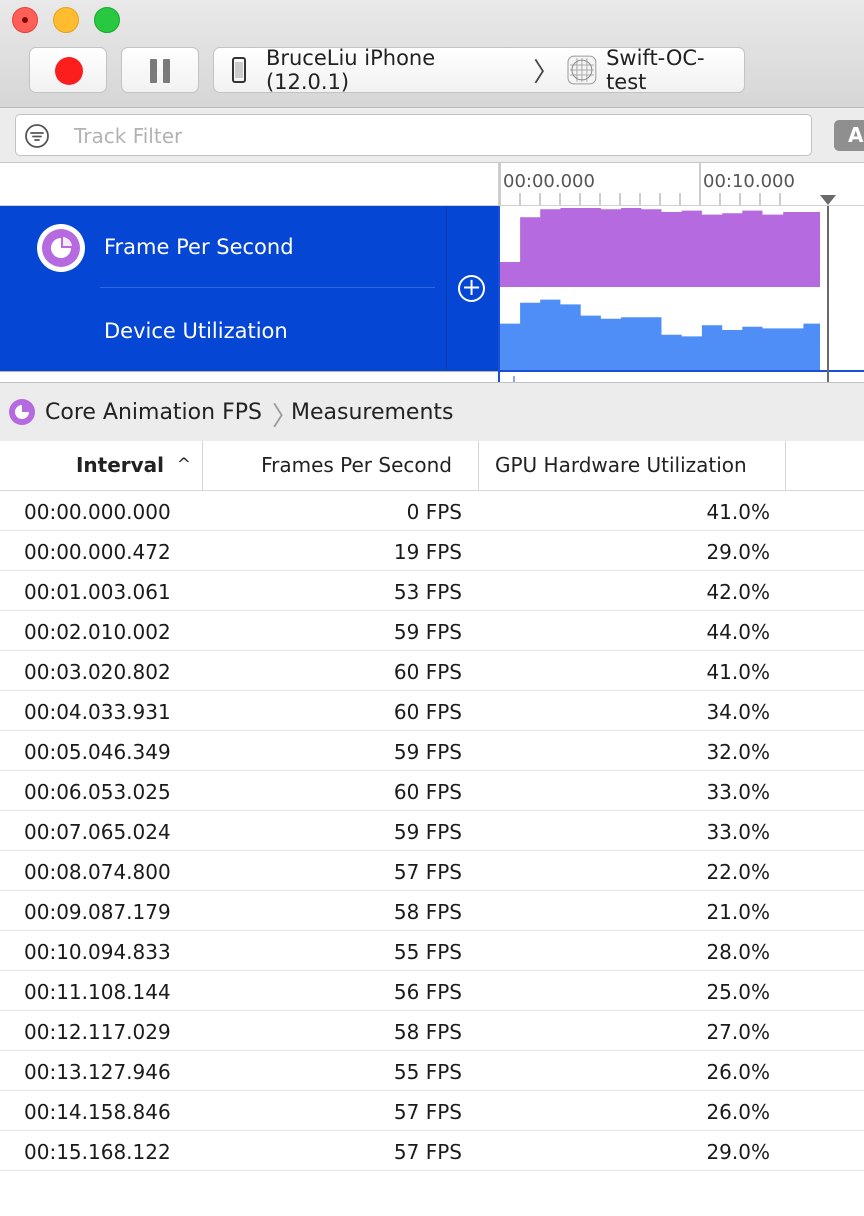  What do you see at coordinates (738, 992) in the screenshot?
I see `cell-gpu-utilization: 25.0%` at bounding box center [738, 992].